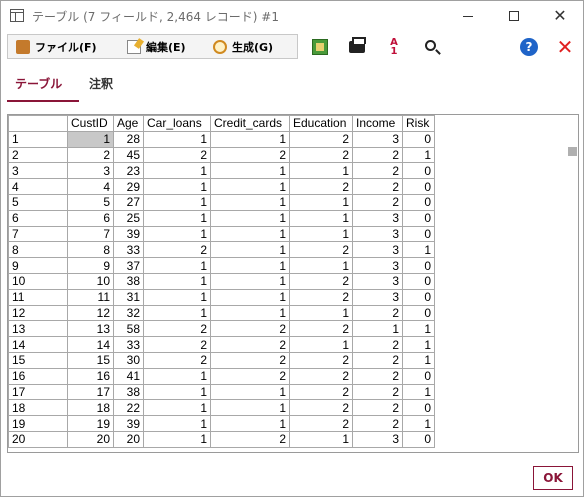 The image size is (584, 497). I want to click on table-cell: 17, so click(90, 392).